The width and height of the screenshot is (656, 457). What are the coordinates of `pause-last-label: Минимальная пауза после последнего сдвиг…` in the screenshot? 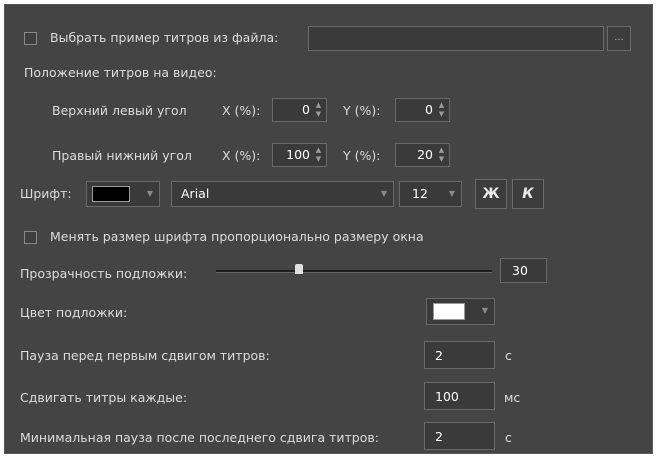 It's located at (199, 437).